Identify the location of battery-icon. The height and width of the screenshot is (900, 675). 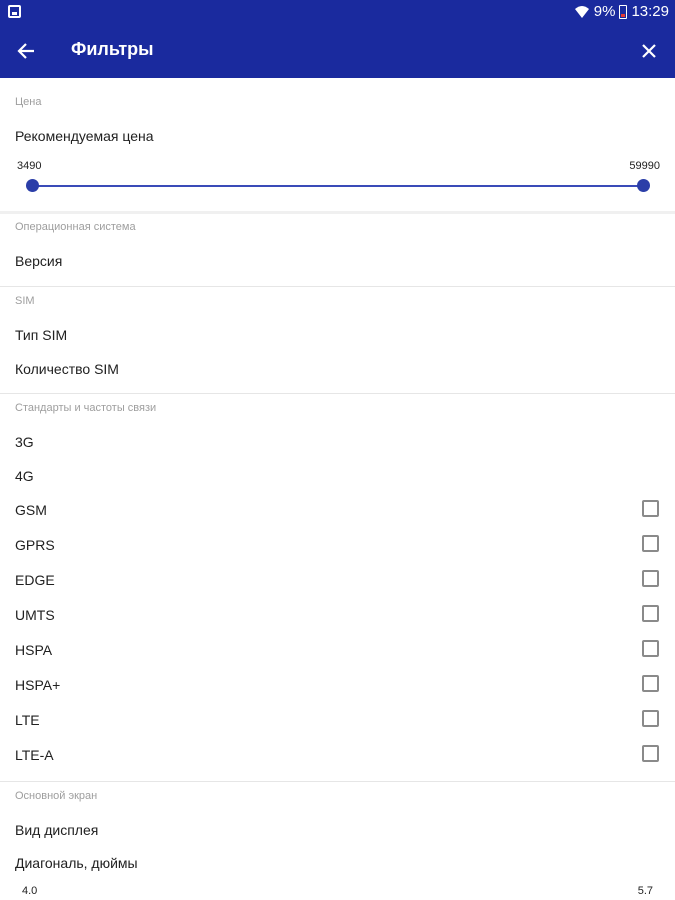
(623, 11).